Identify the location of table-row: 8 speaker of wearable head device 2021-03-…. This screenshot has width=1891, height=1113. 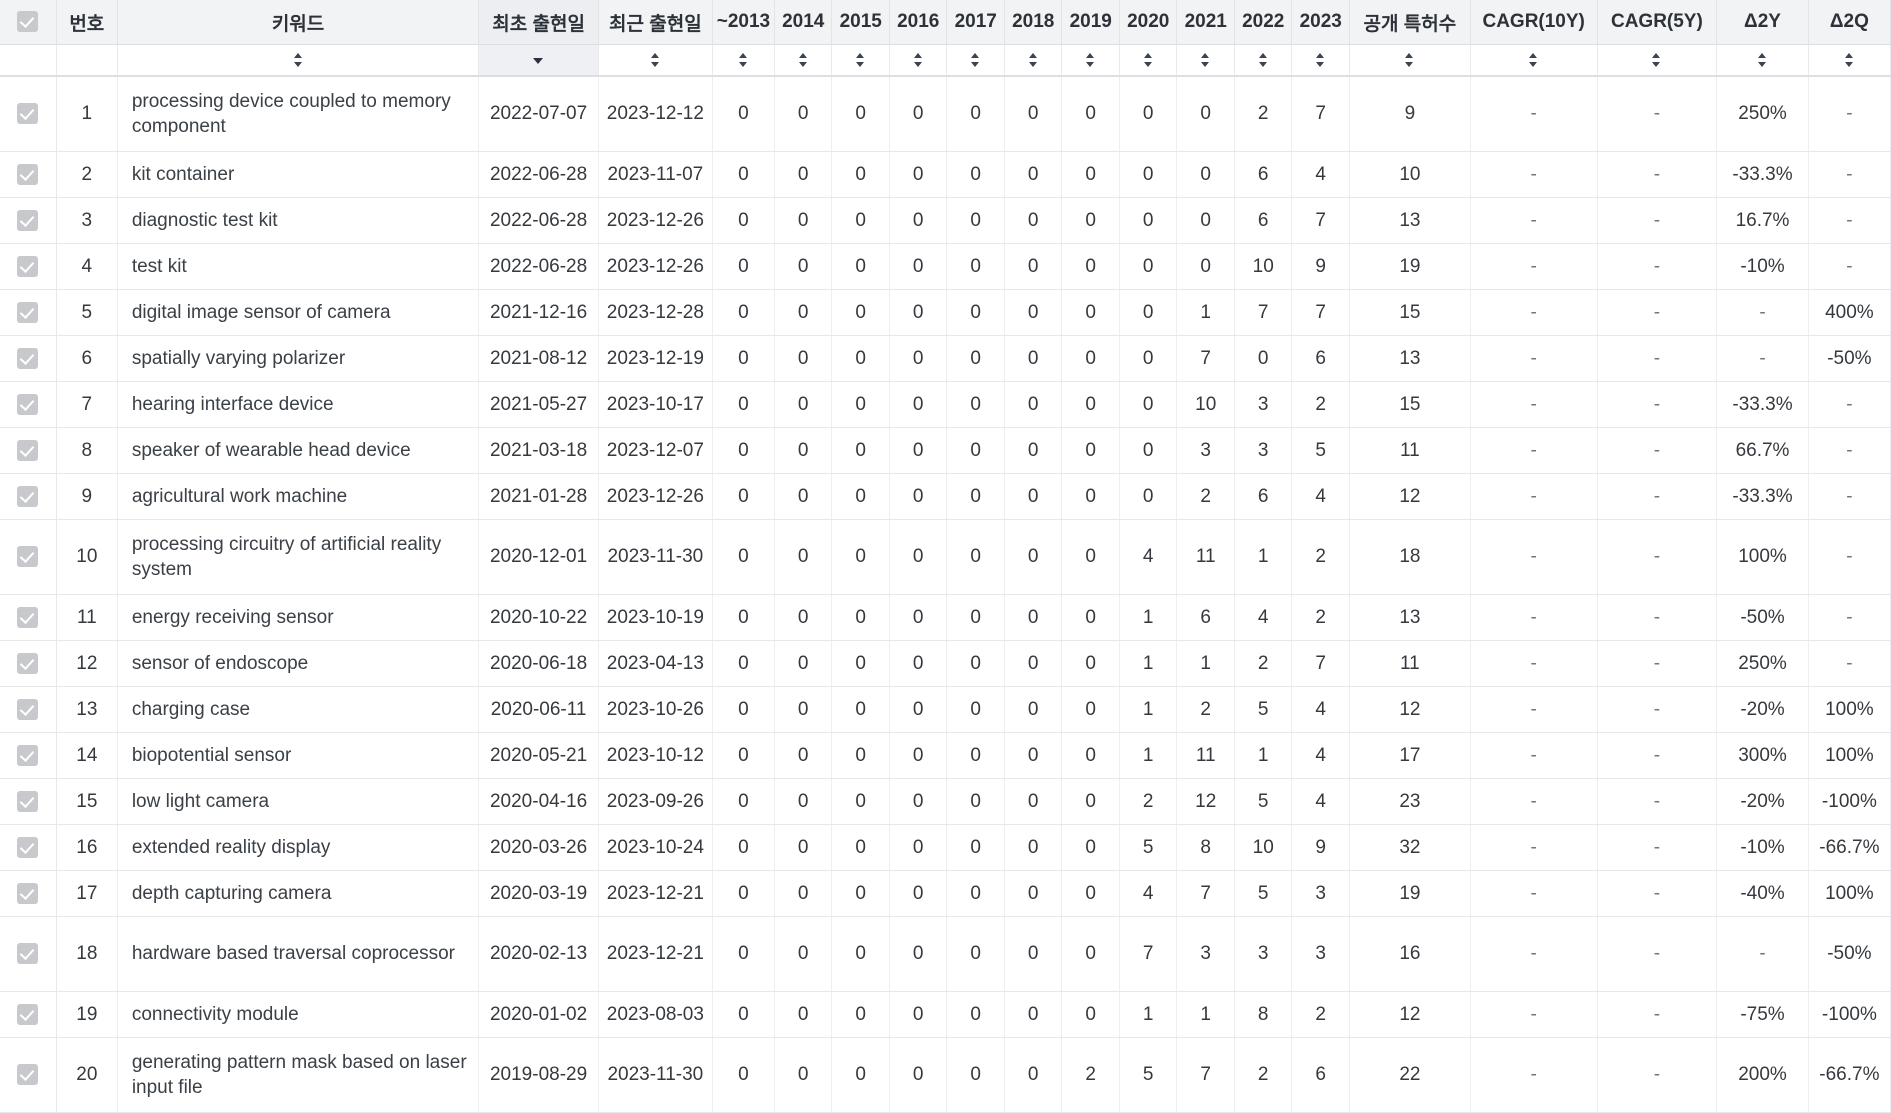
(945, 450).